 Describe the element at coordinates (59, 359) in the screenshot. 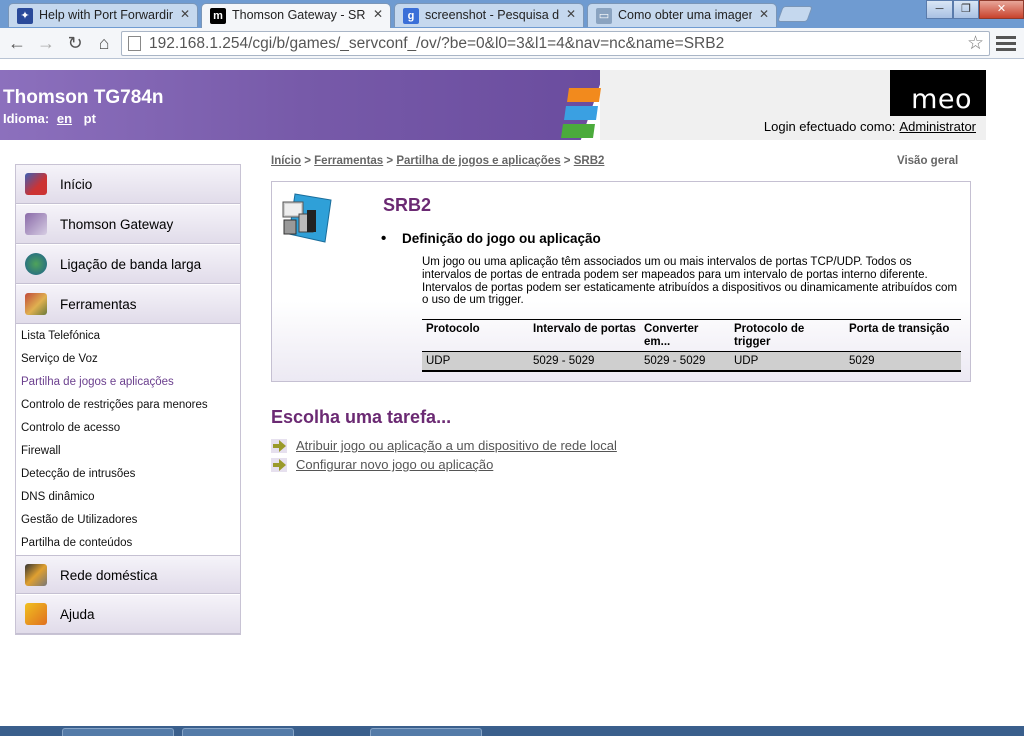

I see `sidebar-sub-servico-voz: Serviço de Voz` at that location.